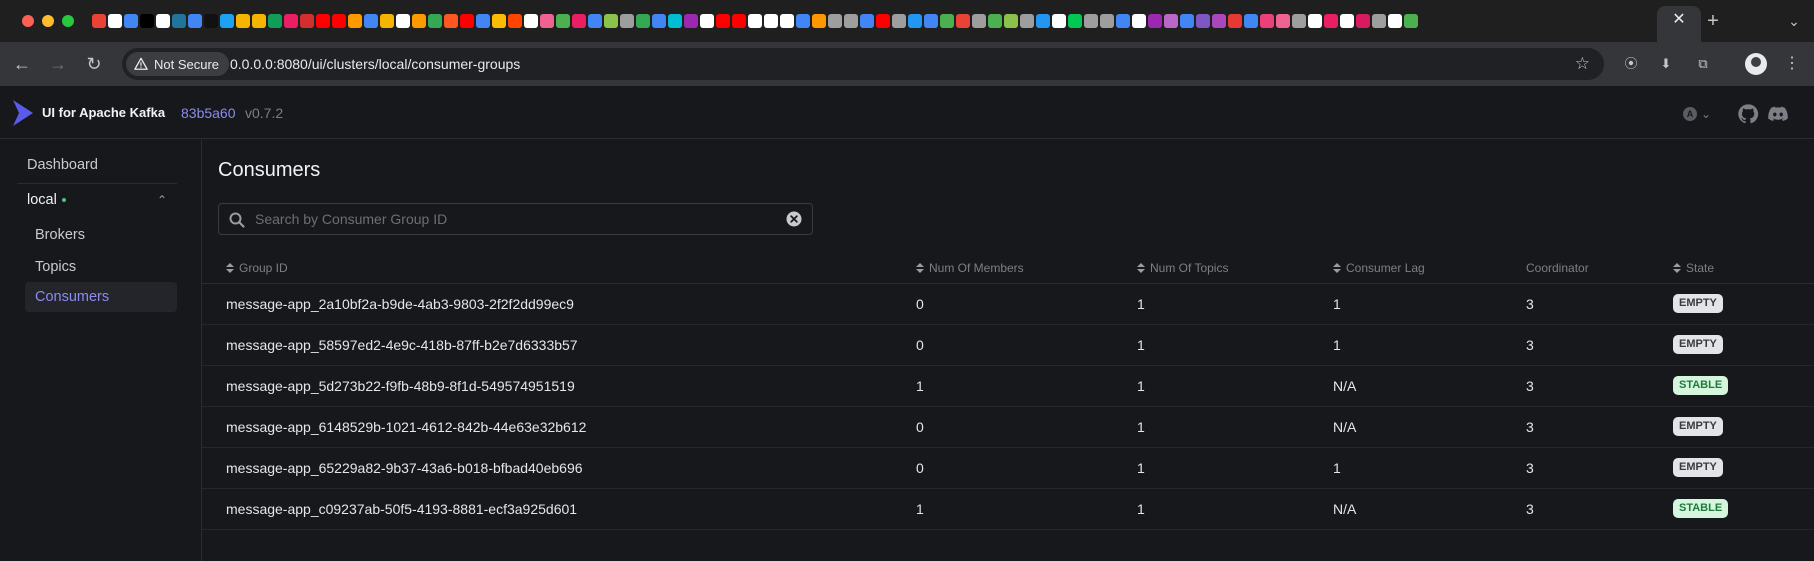 The width and height of the screenshot is (1814, 561). What do you see at coordinates (1748, 114) in the screenshot?
I see `github-icon` at bounding box center [1748, 114].